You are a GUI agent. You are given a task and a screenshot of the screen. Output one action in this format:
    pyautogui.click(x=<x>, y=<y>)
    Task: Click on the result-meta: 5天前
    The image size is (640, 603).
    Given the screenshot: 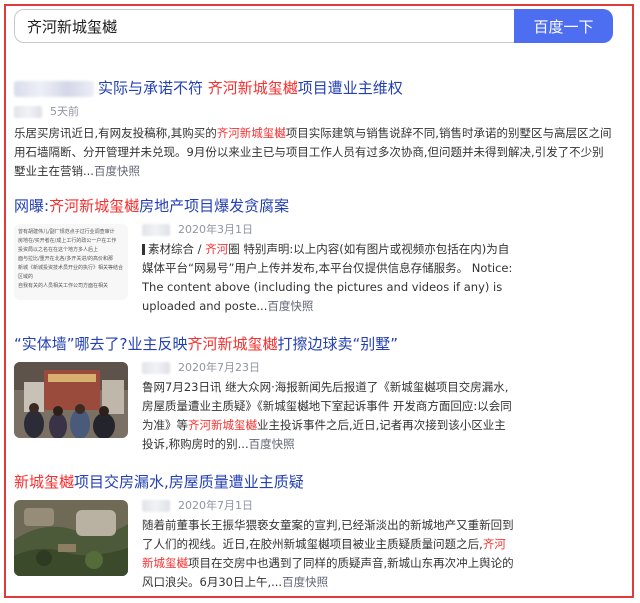 What is the action you would take?
    pyautogui.click(x=314, y=112)
    